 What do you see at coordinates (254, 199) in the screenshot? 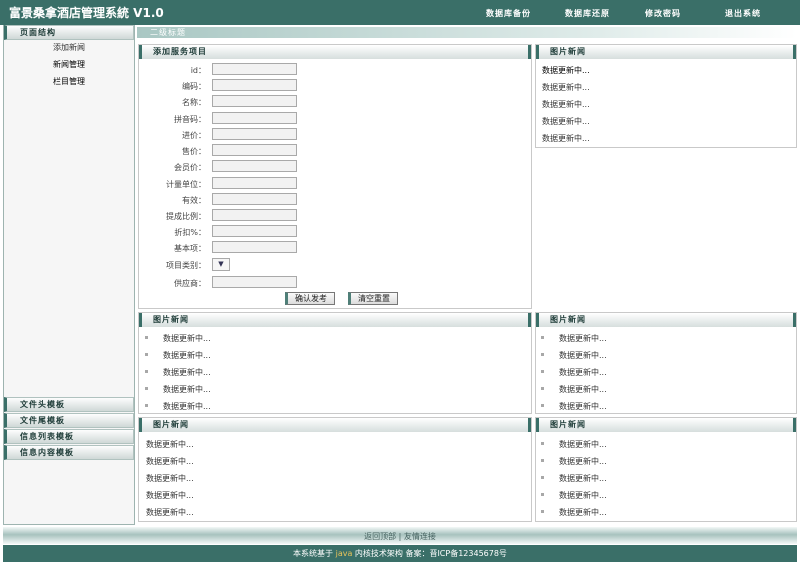
I see `valid-input` at bounding box center [254, 199].